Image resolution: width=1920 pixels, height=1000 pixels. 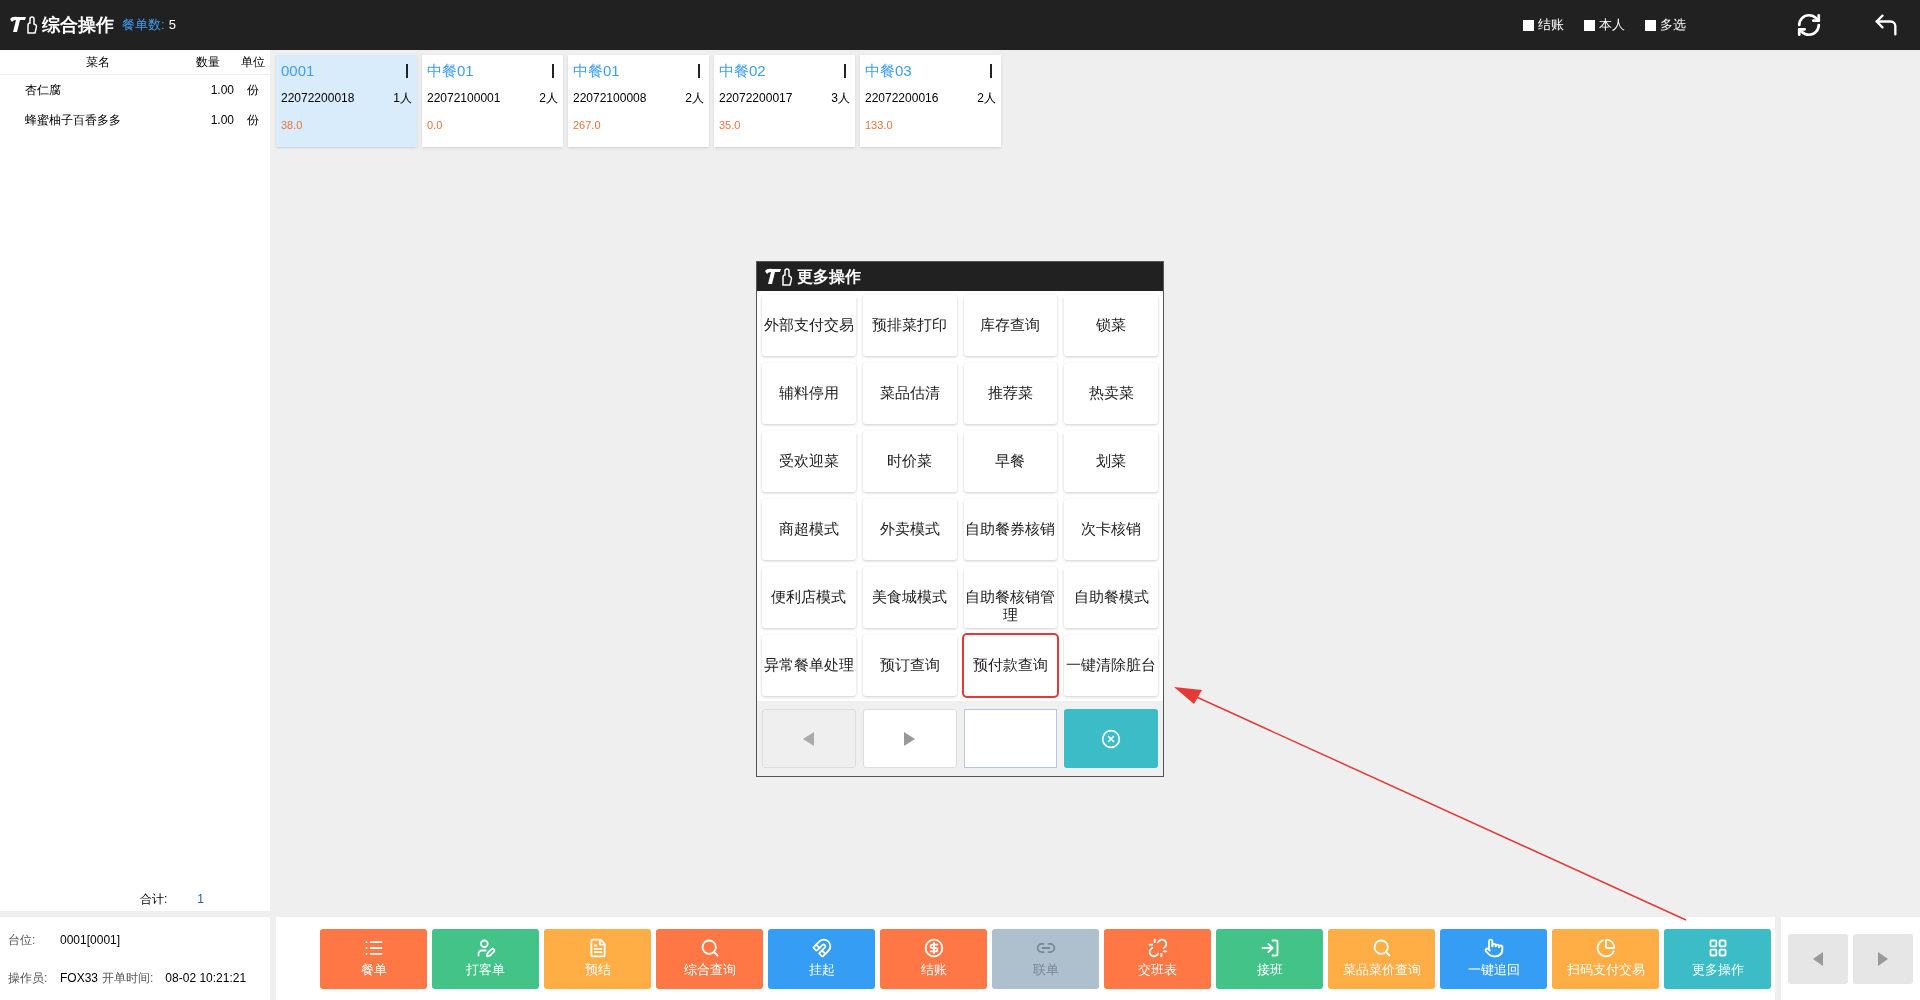 I want to click on operator-label: 操作员:, so click(x=28, y=978).